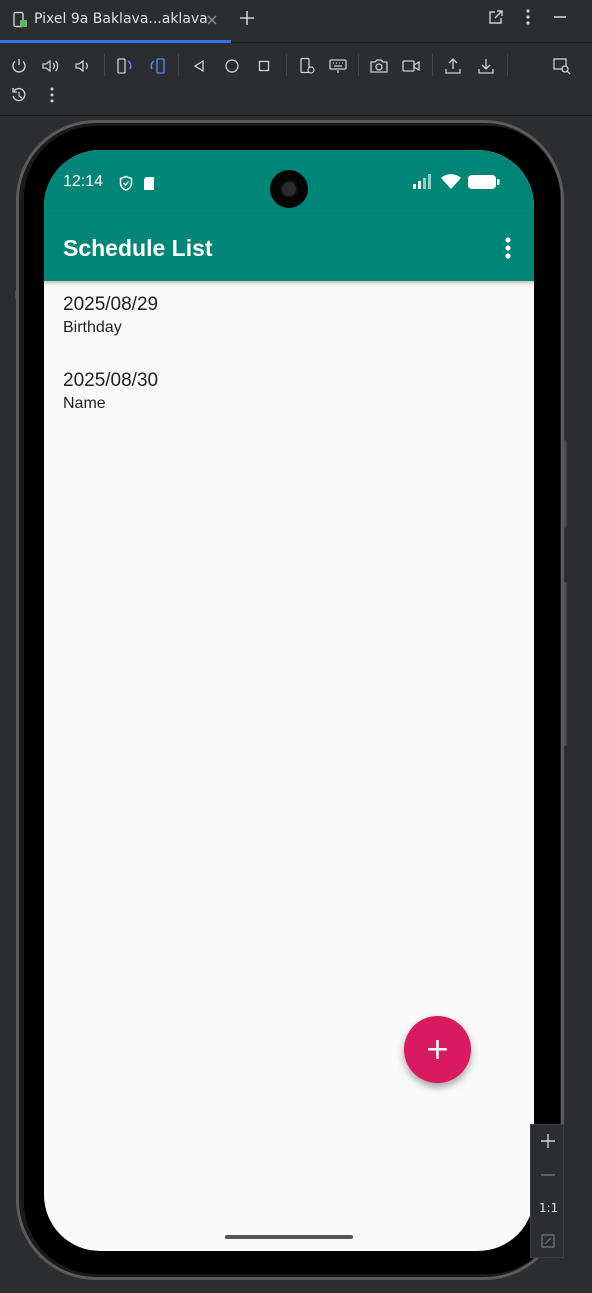 This screenshot has height=1293, width=592. Describe the element at coordinates (126, 183) in the screenshot. I see `shield-icon` at that location.